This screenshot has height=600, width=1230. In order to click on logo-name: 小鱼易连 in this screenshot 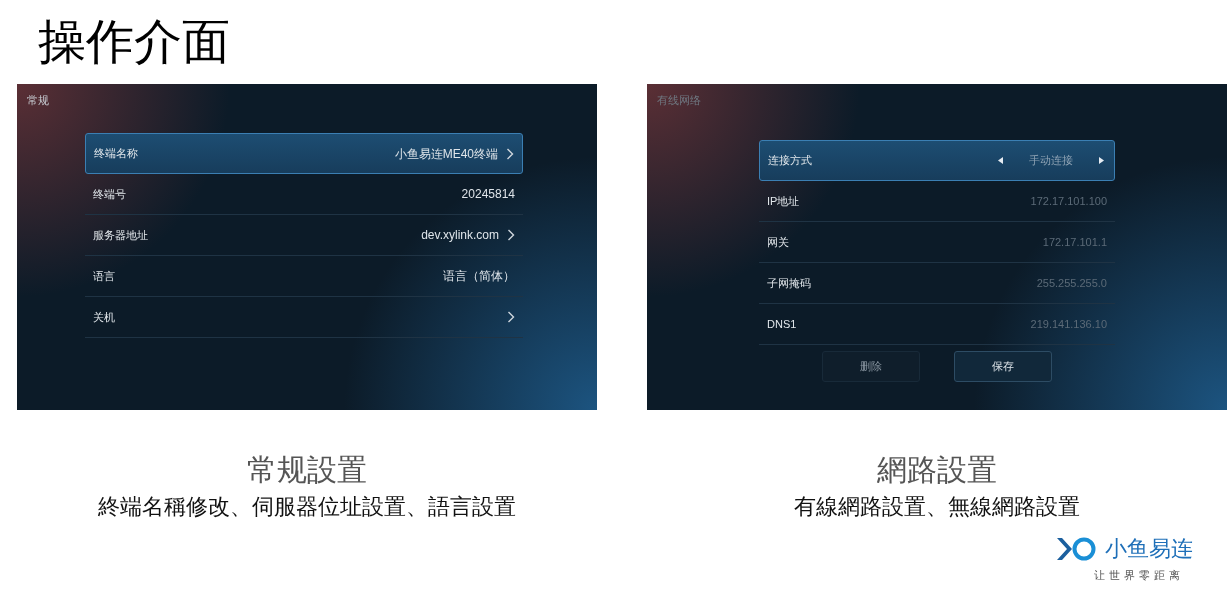, I will do `click(1149, 549)`.